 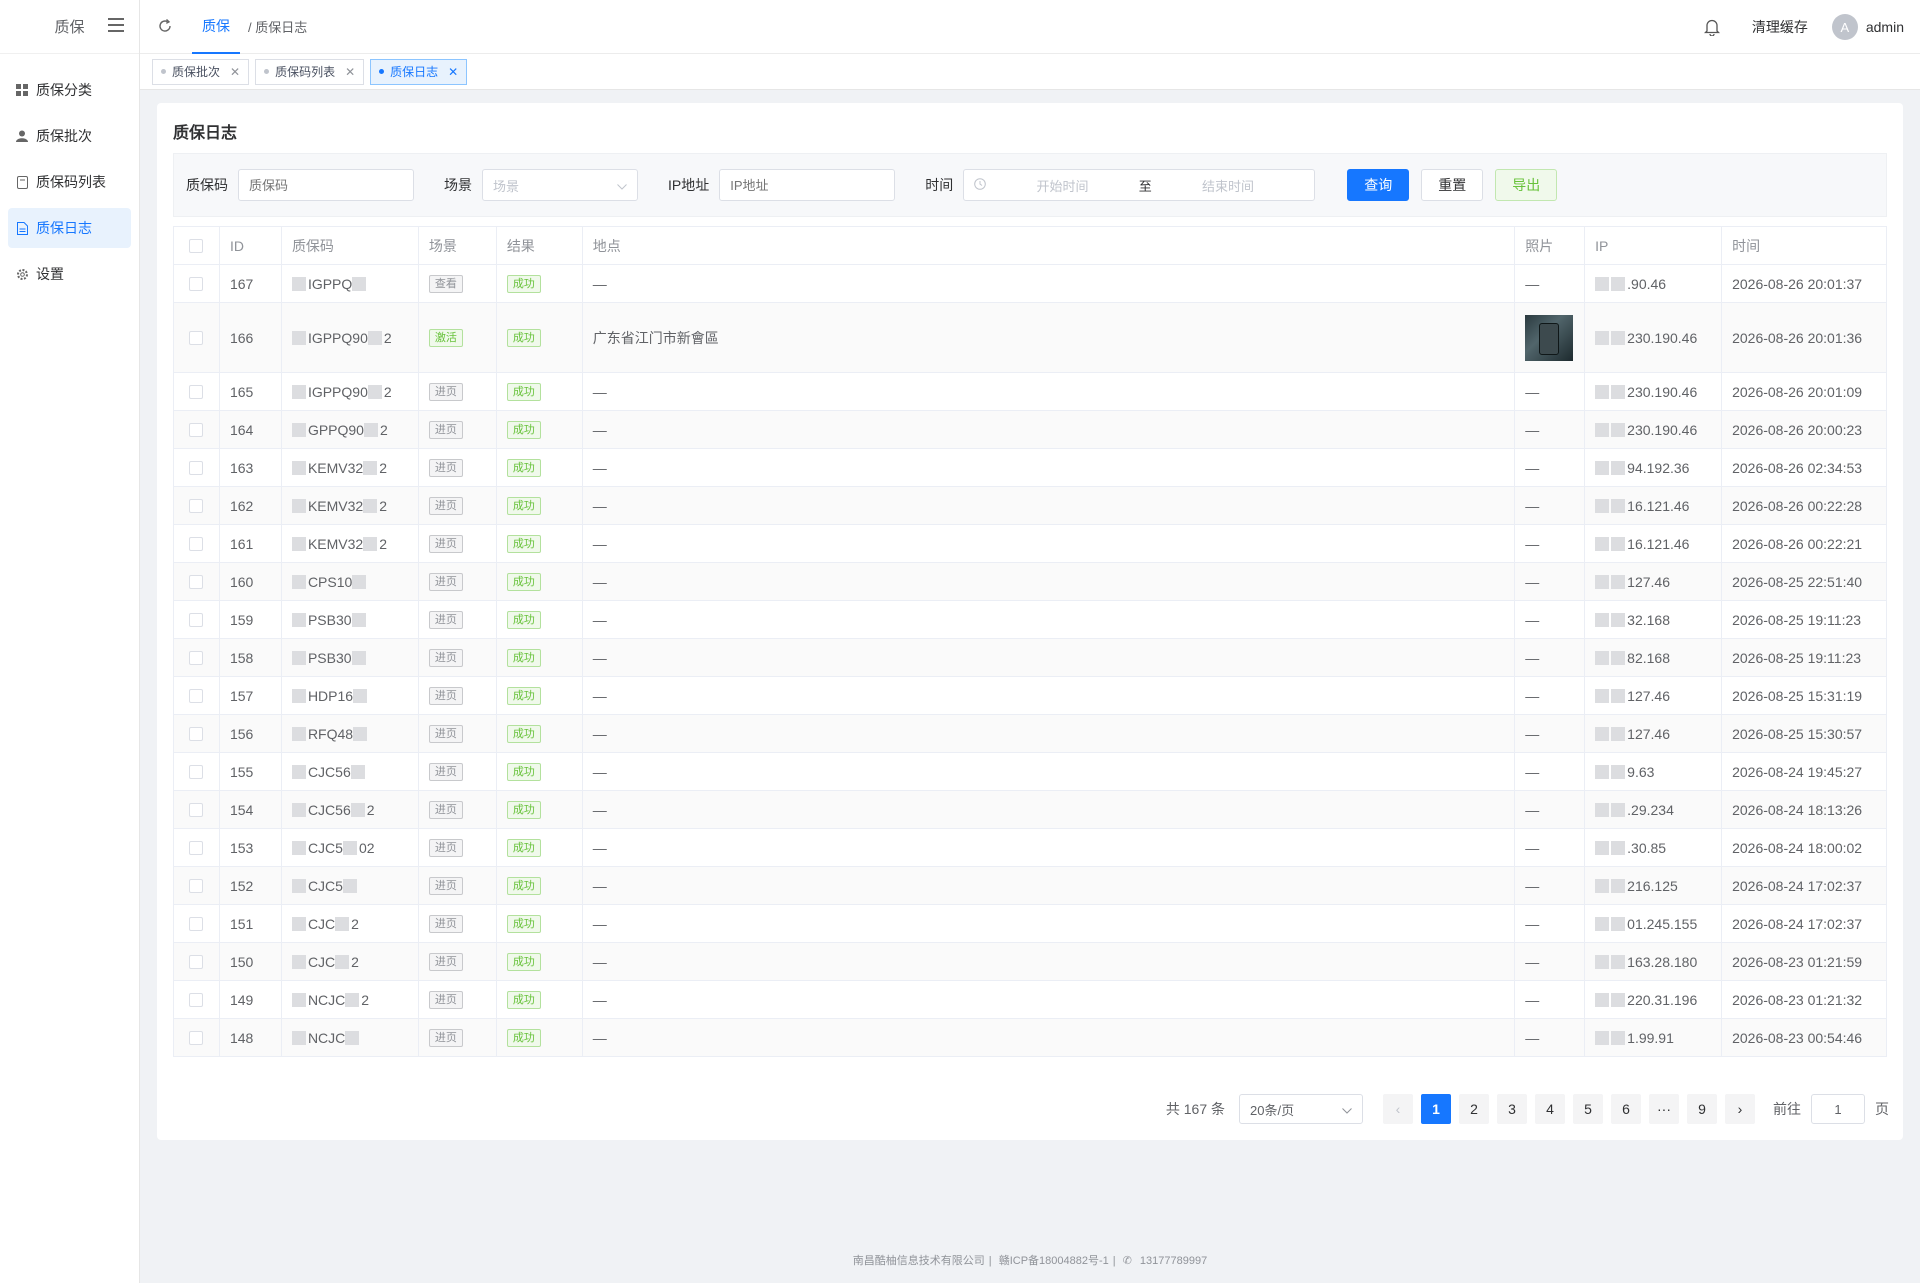 I want to click on scene-select: 场景, so click(x=560, y=185).